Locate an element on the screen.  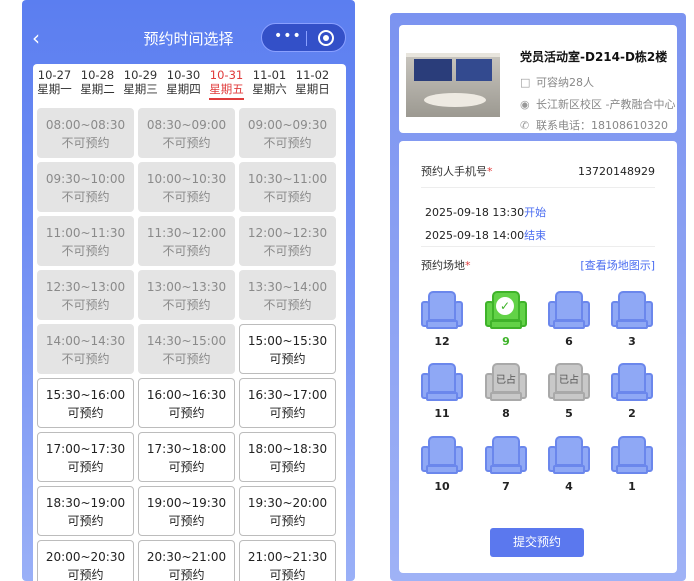
date-text: 10-30 is located at coordinates (183, 75).